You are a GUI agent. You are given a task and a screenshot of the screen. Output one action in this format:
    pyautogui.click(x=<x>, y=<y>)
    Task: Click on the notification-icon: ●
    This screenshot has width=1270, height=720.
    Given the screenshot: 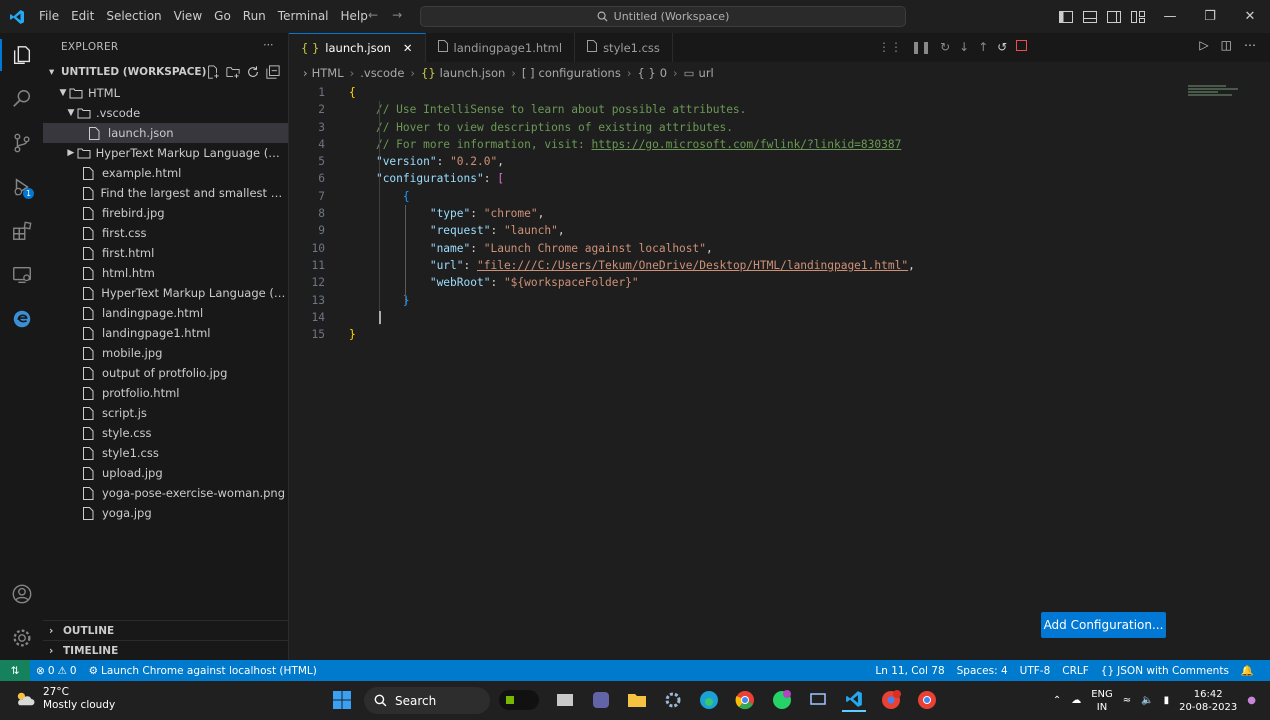 What is the action you would take?
    pyautogui.click(x=1251, y=700)
    